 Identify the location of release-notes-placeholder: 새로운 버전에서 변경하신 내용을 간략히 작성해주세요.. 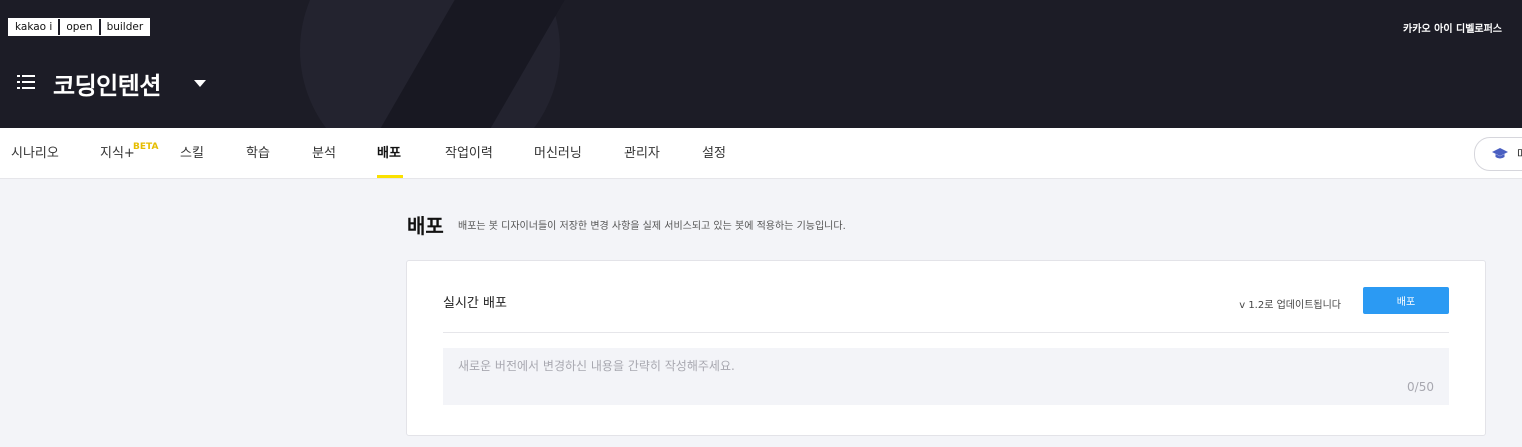
(596, 366).